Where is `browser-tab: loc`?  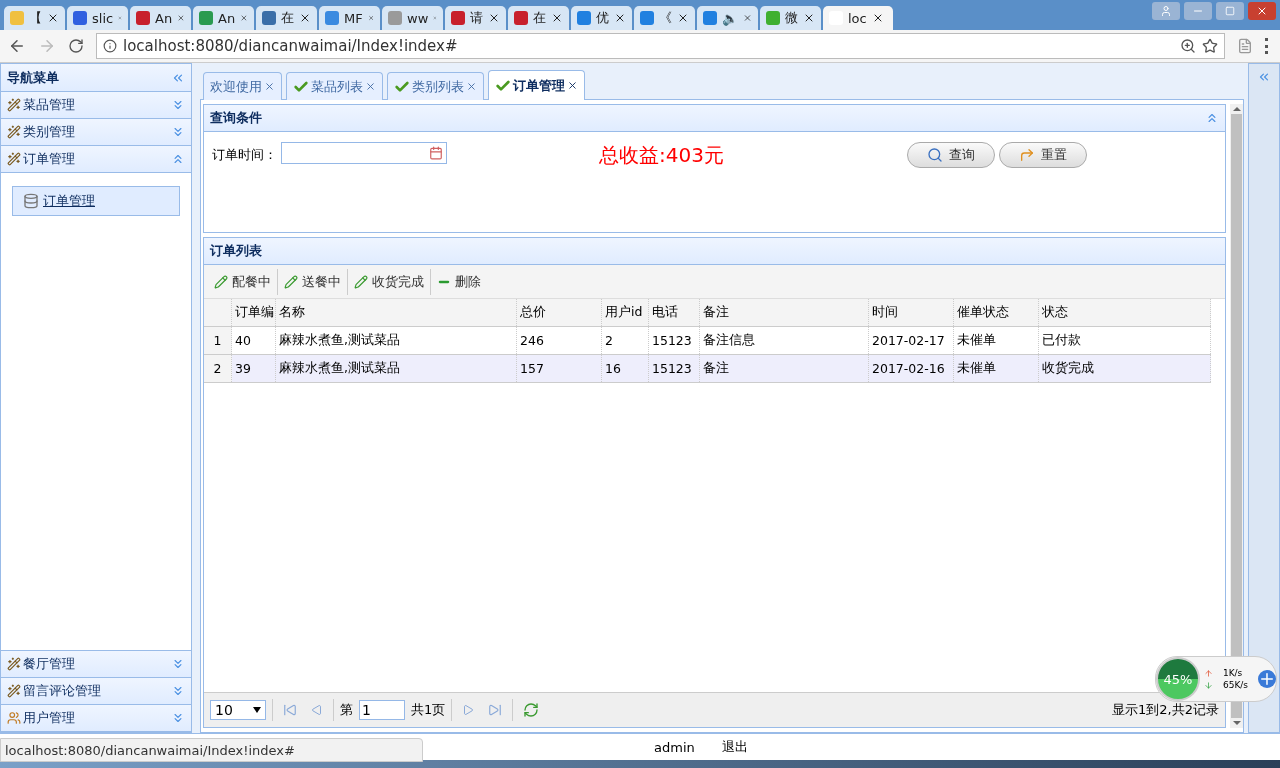
browser-tab: loc is located at coordinates (858, 18).